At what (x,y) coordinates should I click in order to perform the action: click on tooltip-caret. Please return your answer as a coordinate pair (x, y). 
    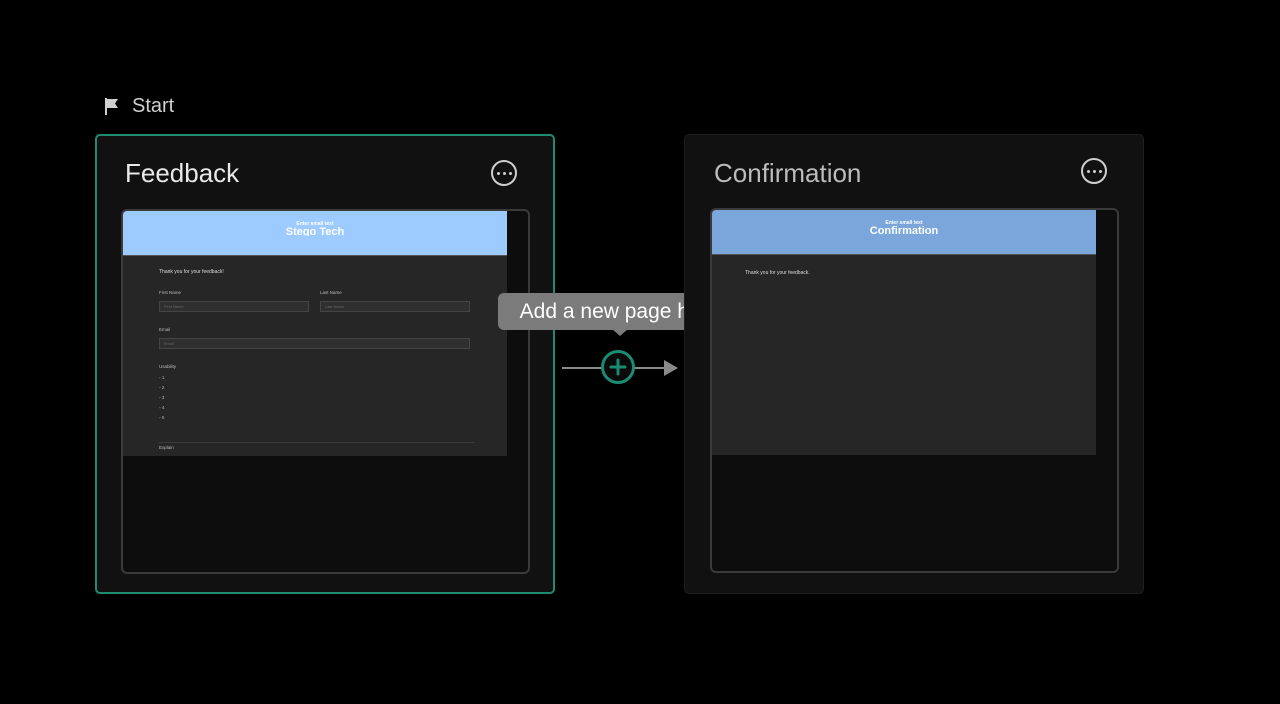
    Looking at the image, I should click on (620, 332).